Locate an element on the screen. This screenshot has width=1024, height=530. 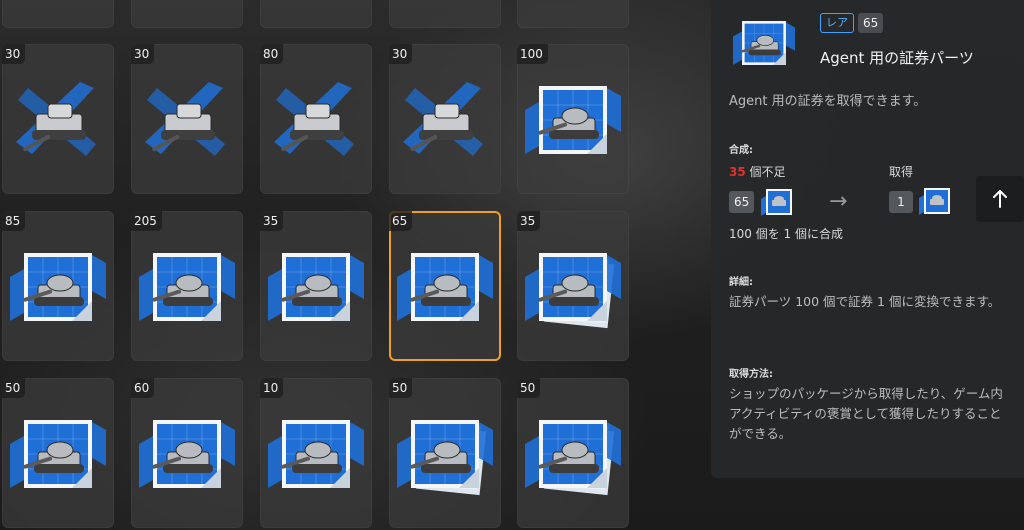
item-count: 65 is located at coordinates (401, 221).